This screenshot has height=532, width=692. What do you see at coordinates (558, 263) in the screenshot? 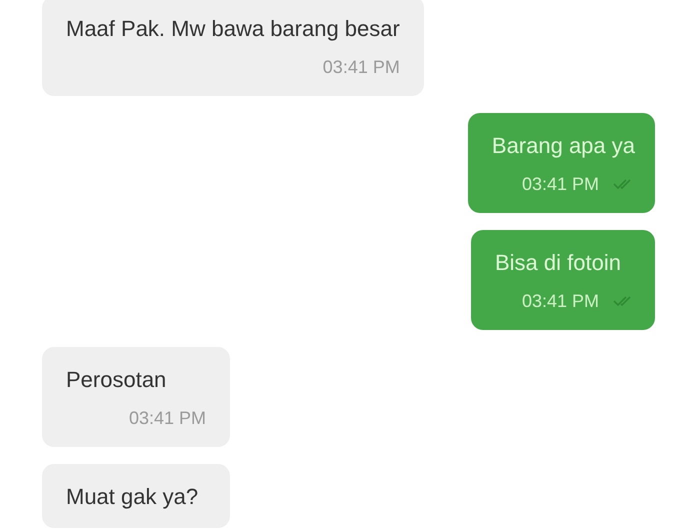
I see `message-text: Bisa di fotoin` at bounding box center [558, 263].